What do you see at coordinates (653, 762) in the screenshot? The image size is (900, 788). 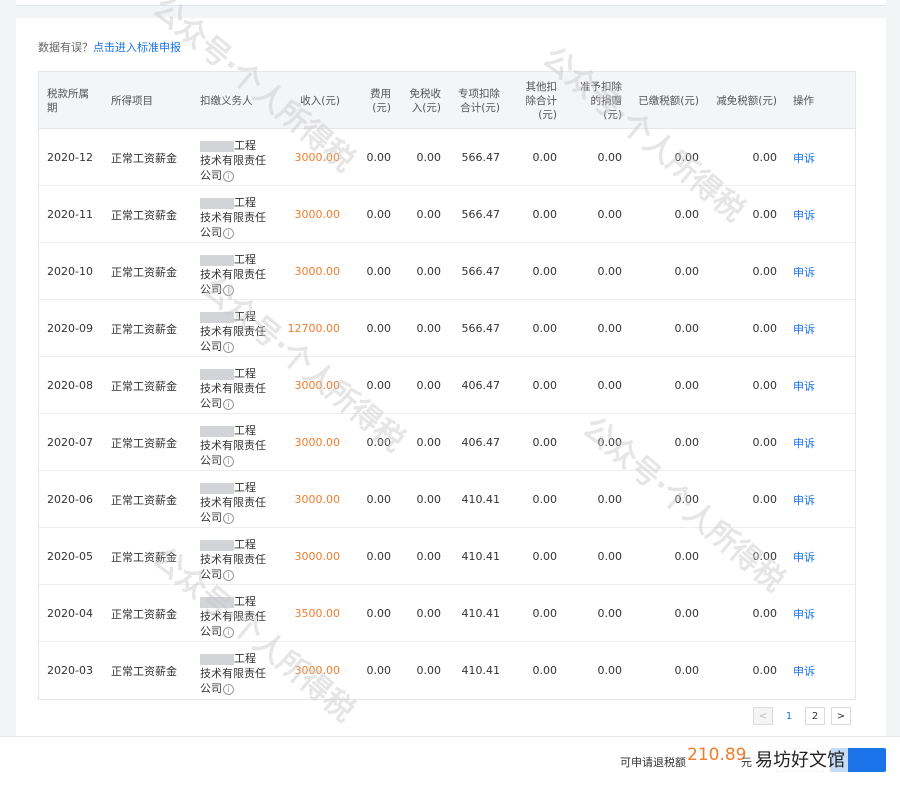 I see `refund-label: 可申请退税额` at bounding box center [653, 762].